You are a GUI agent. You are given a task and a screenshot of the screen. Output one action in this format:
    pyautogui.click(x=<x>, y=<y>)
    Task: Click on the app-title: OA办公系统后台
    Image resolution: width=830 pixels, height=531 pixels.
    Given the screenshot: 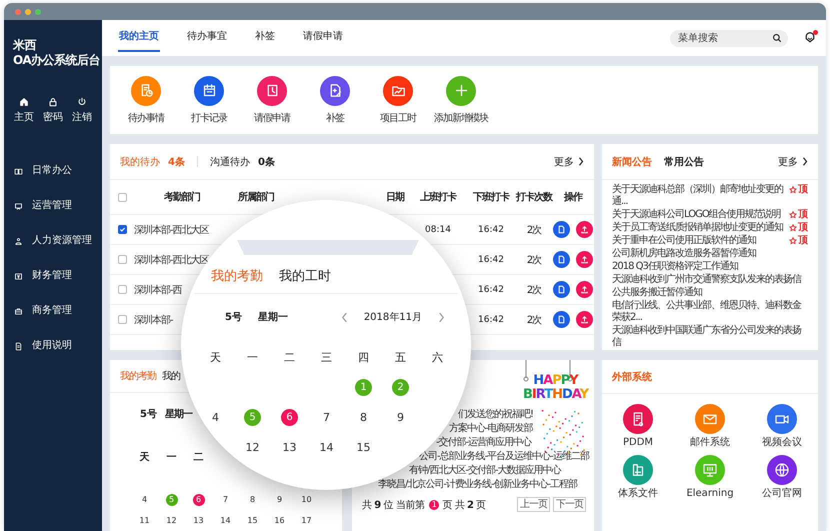 What is the action you would take?
    pyautogui.click(x=56, y=60)
    